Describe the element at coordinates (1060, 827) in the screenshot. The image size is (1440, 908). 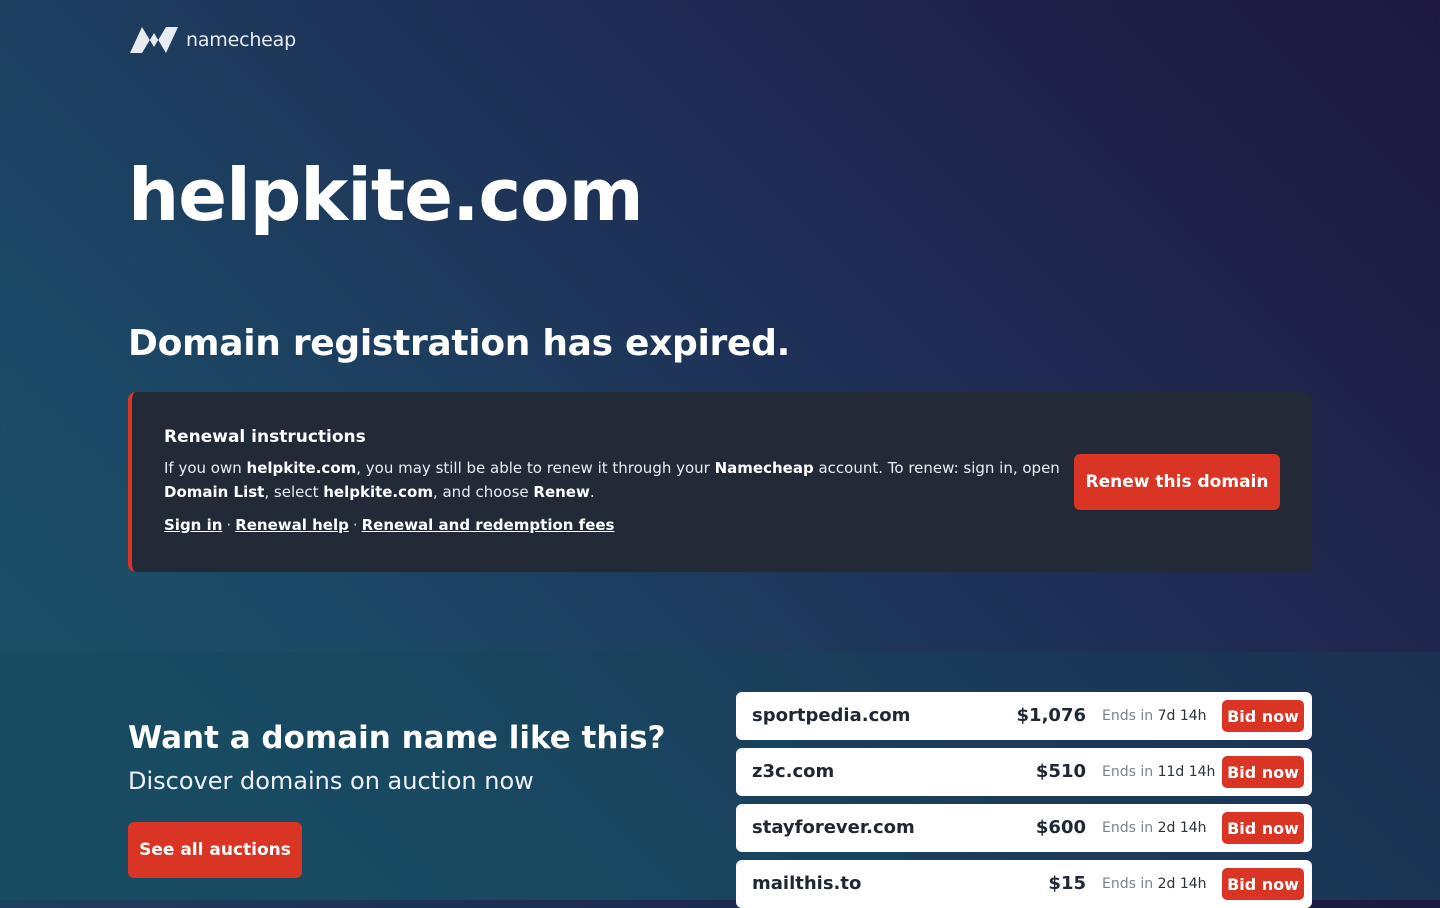
I see `auction-price: $600` at that location.